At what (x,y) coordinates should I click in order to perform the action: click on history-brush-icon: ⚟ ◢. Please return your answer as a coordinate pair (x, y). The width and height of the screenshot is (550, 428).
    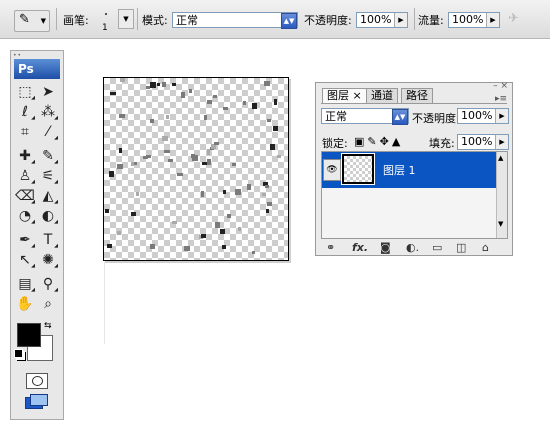
    Looking at the image, I should click on (48, 176).